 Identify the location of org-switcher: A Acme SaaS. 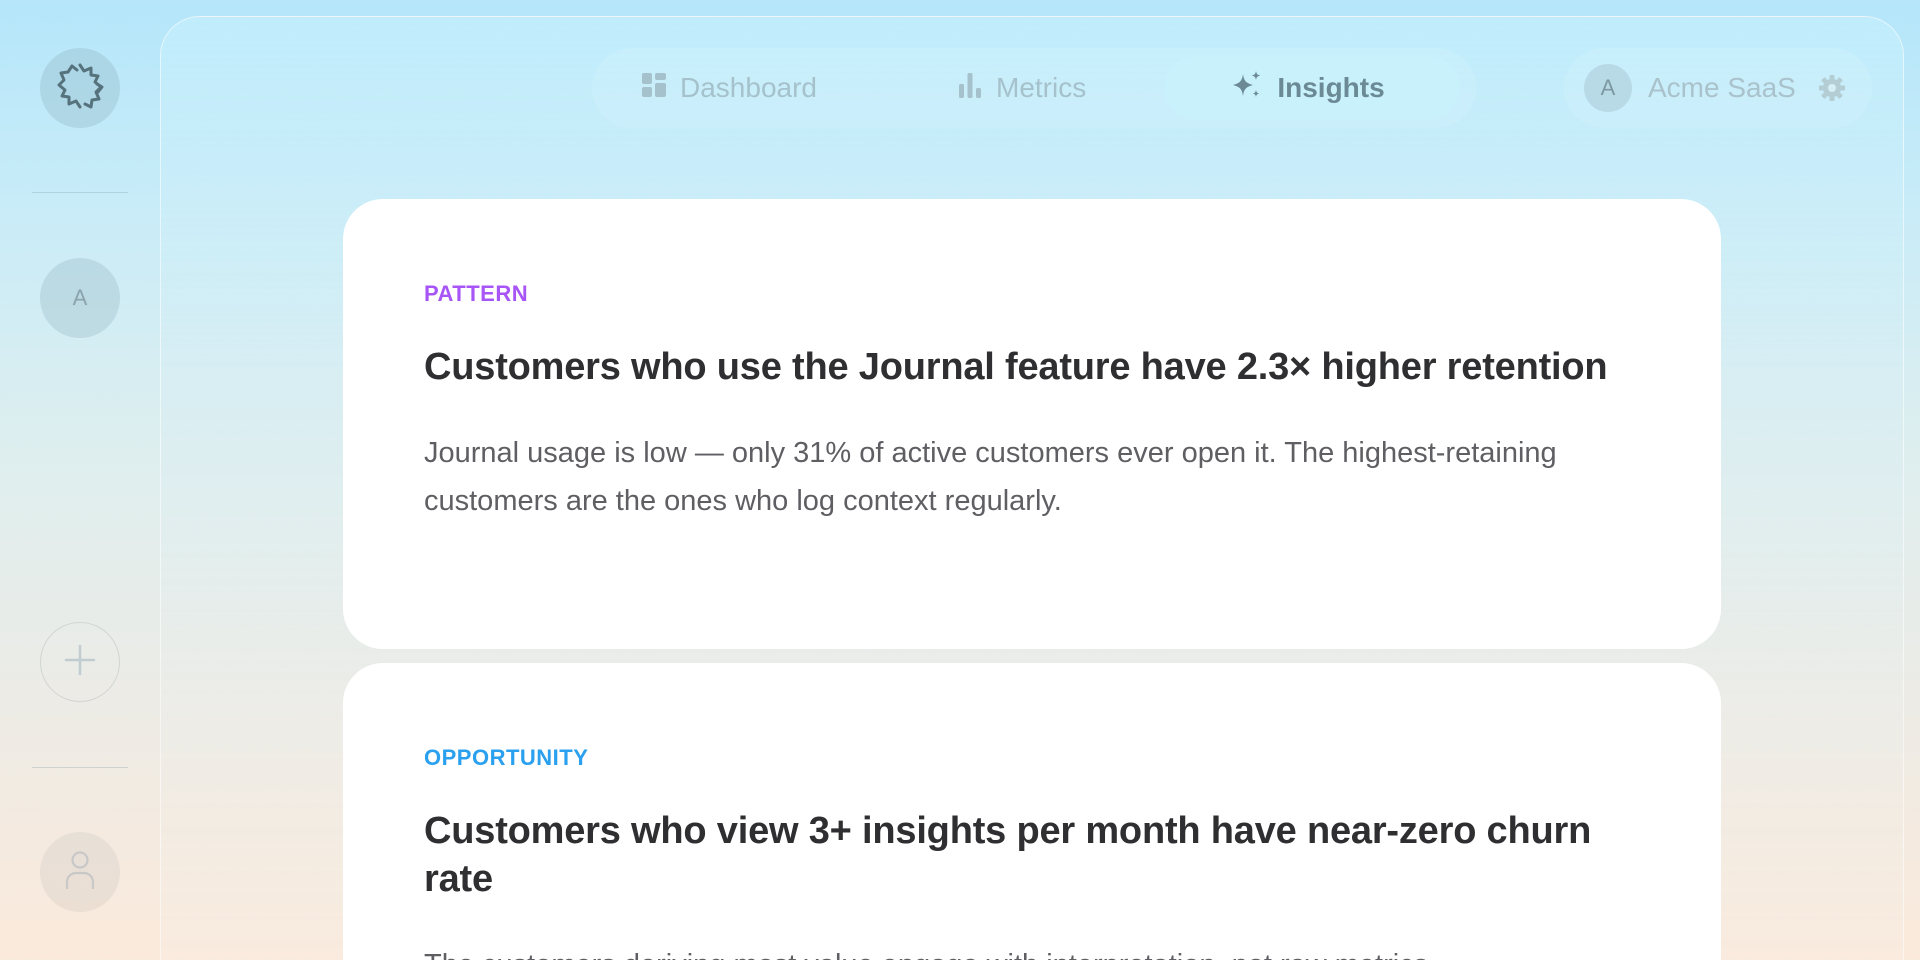
(1718, 88).